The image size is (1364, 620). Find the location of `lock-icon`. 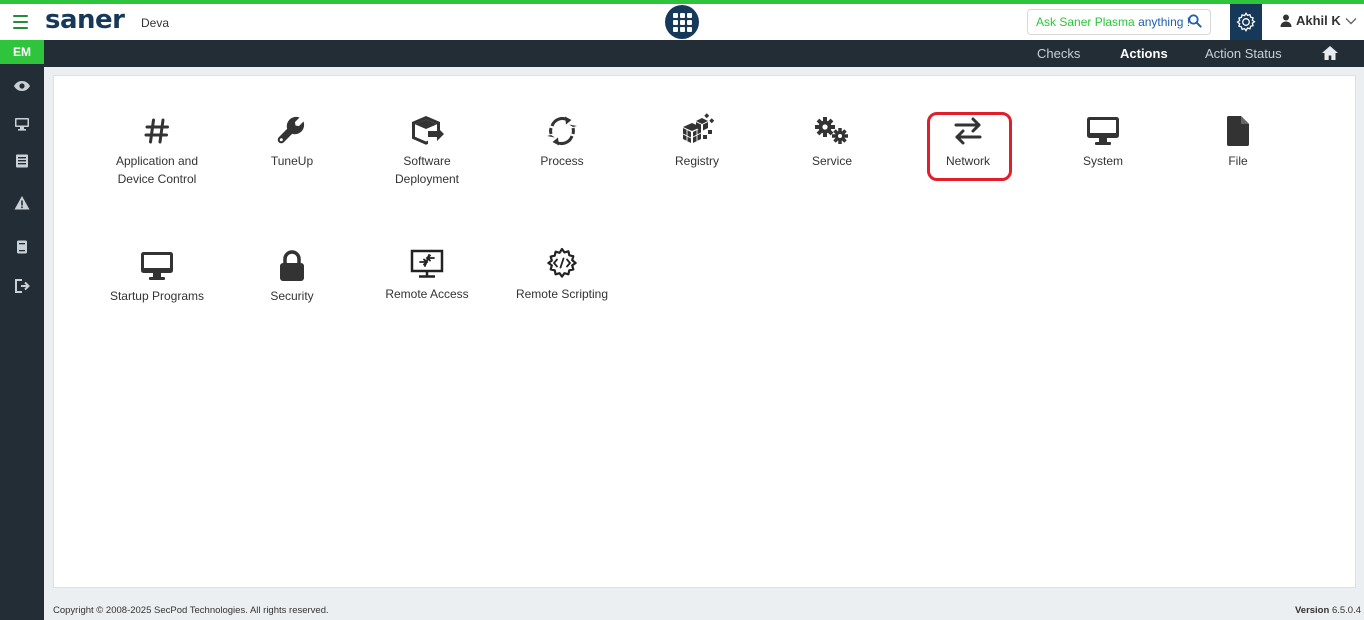

lock-icon is located at coordinates (292, 266).